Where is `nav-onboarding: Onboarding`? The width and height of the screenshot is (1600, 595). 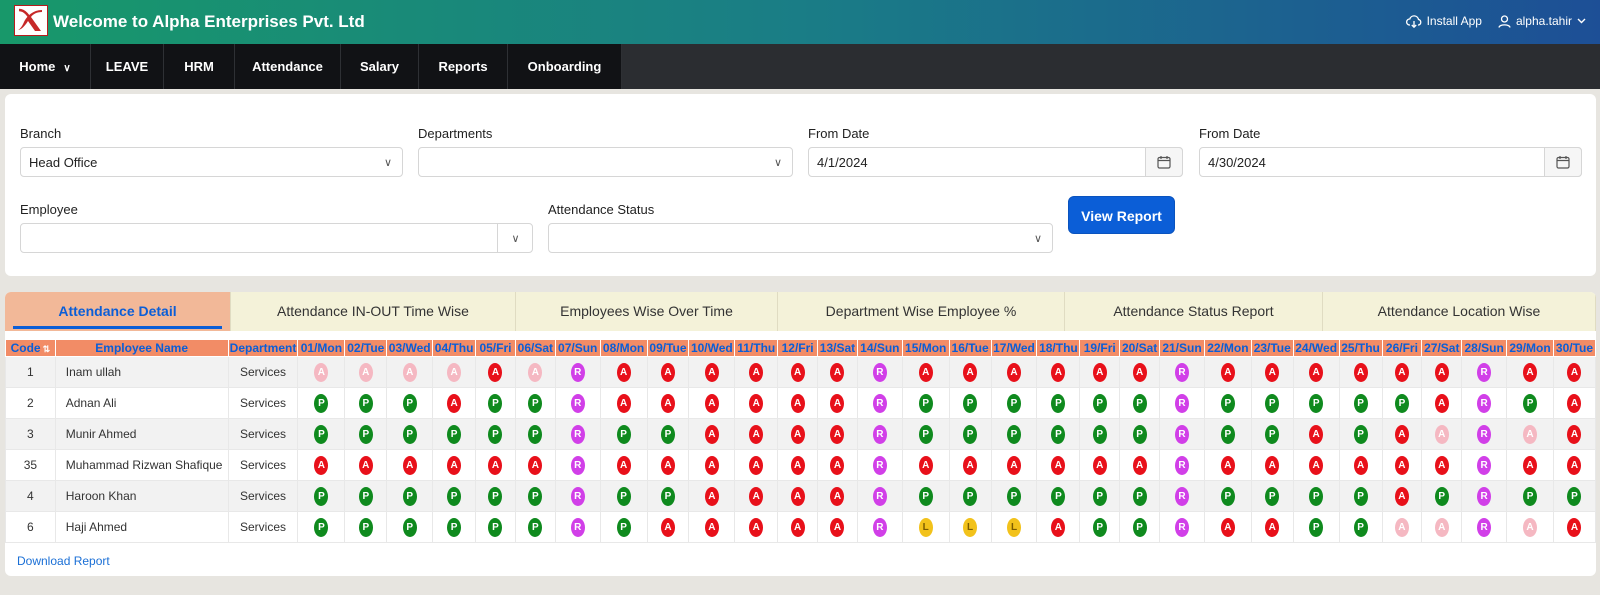
nav-onboarding: Onboarding is located at coordinates (565, 66).